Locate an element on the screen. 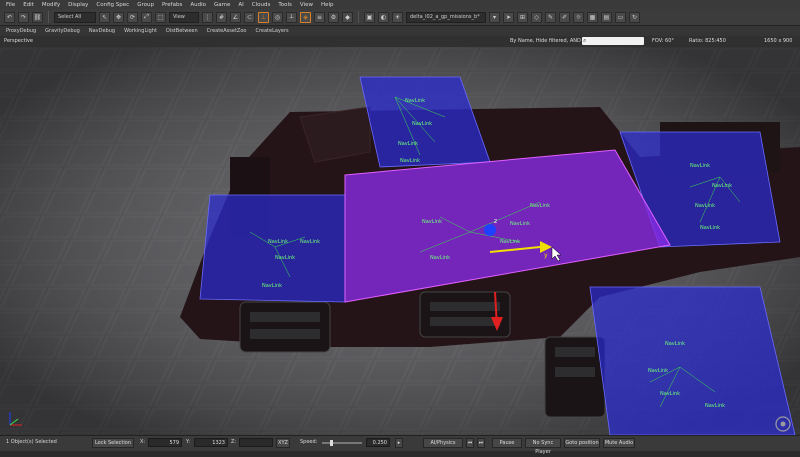 This screenshot has width=800, height=457. xyz-lock-button: XYZ is located at coordinates (283, 443).